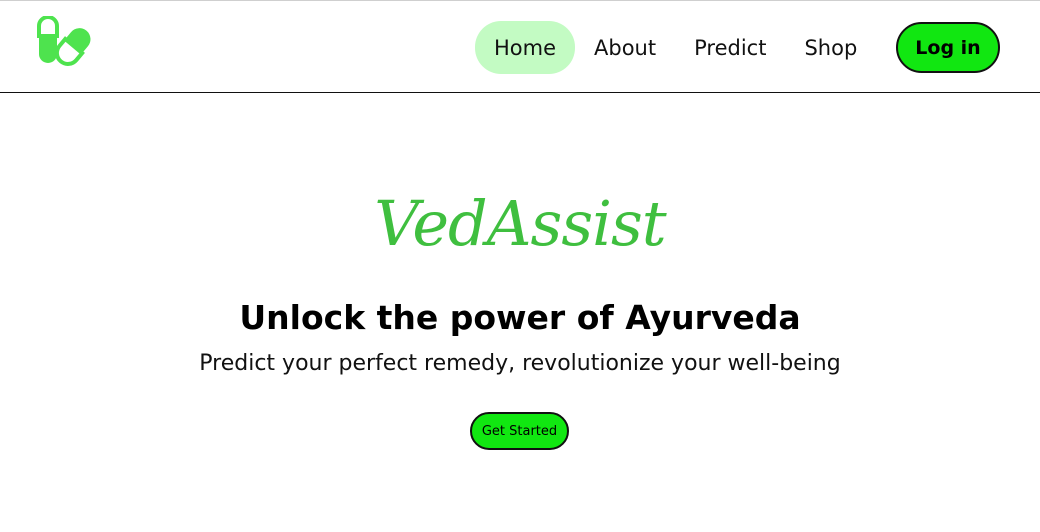 This screenshot has height=532, width=1040. Describe the element at coordinates (520, 317) in the screenshot. I see `hero-headline: Unlock the power of Ayurveda` at that location.